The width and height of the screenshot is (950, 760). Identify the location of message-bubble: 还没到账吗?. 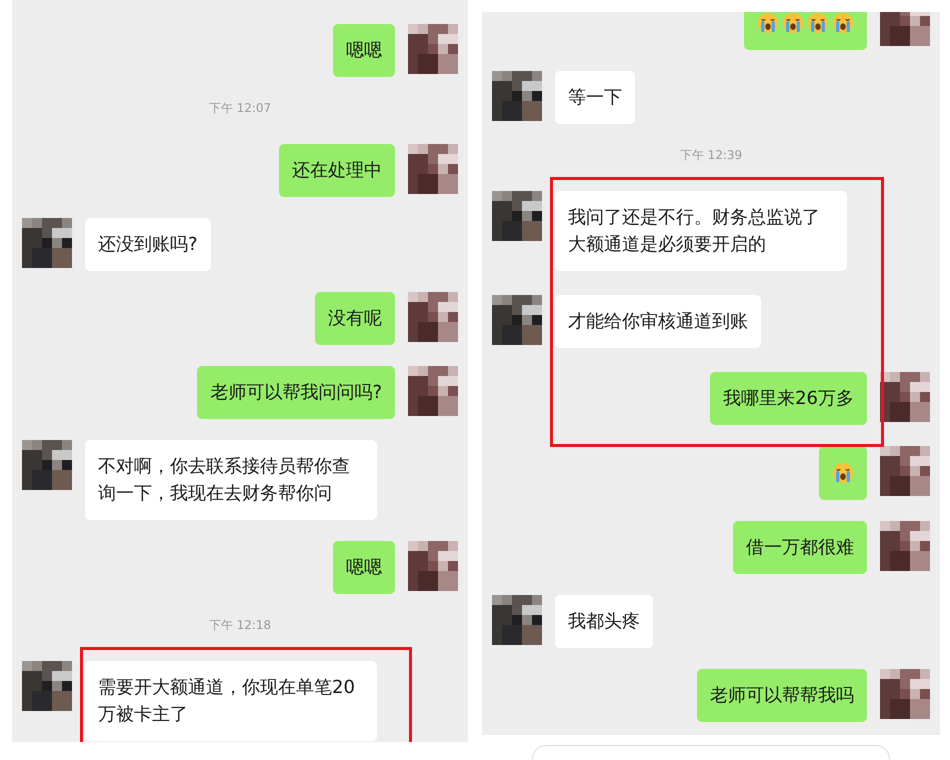
(148, 244).